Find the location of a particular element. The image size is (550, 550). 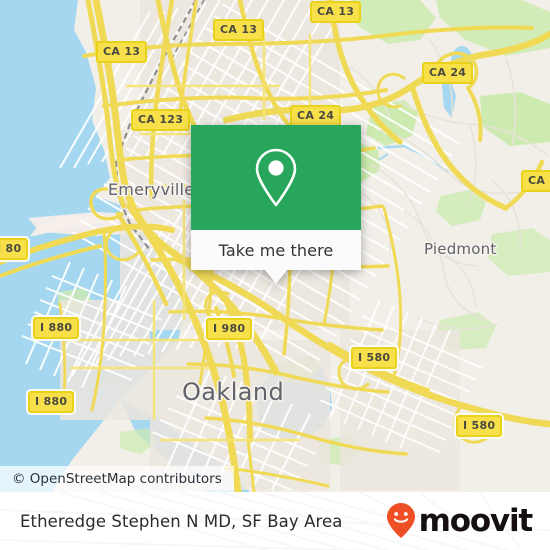

moovit-logo: moovit is located at coordinates (460, 521).